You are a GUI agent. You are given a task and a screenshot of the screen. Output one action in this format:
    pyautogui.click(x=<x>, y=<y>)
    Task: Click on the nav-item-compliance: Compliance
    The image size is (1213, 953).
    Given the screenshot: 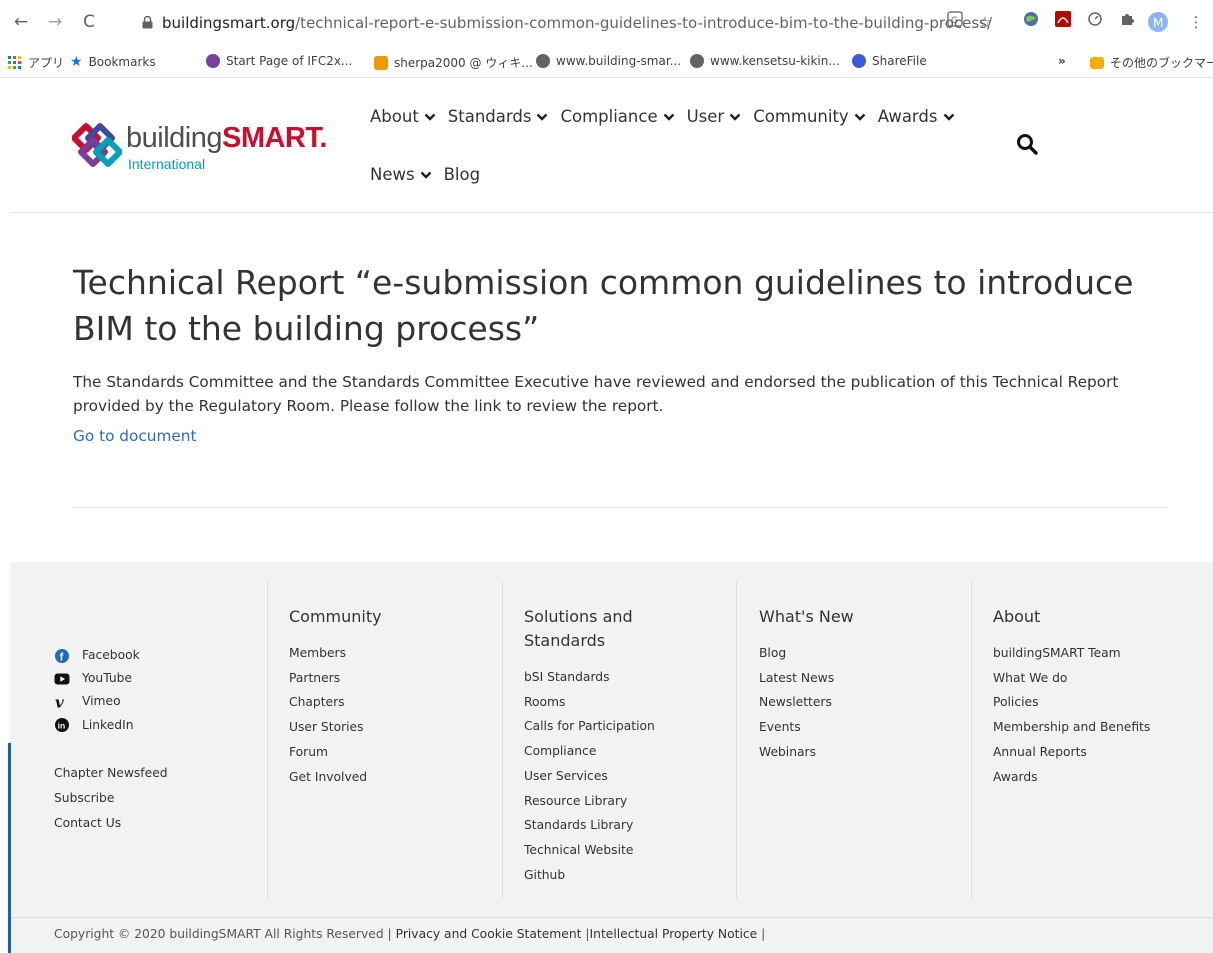 What is the action you would take?
    pyautogui.click(x=617, y=116)
    